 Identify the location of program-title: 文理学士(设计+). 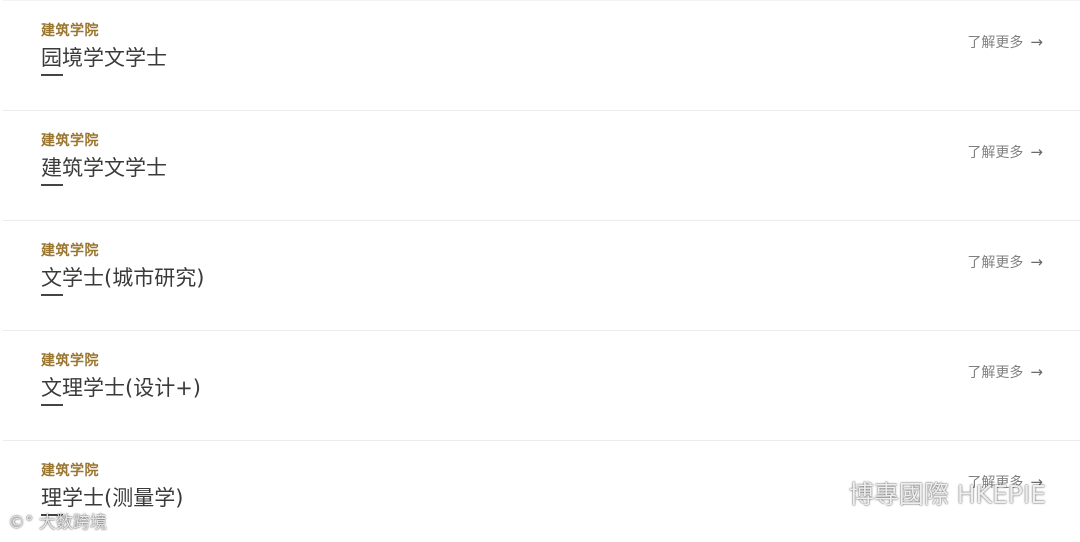
(121, 388).